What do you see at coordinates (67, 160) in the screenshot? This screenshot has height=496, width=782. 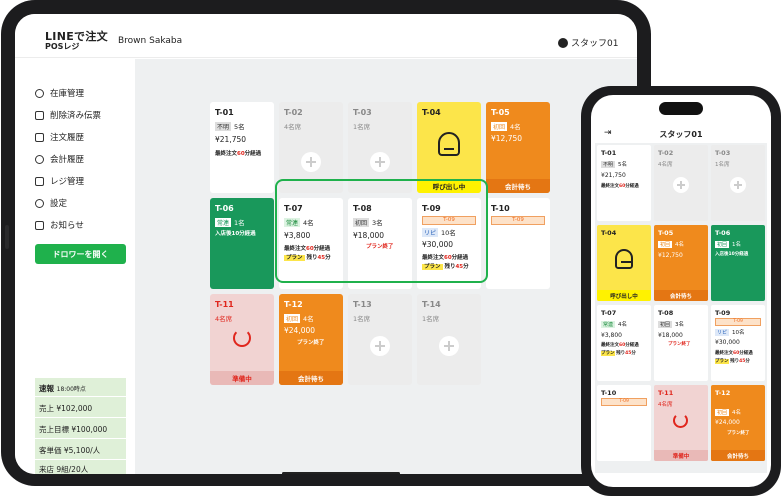 I see `sidebar-item-label: 会計履歴` at bounding box center [67, 160].